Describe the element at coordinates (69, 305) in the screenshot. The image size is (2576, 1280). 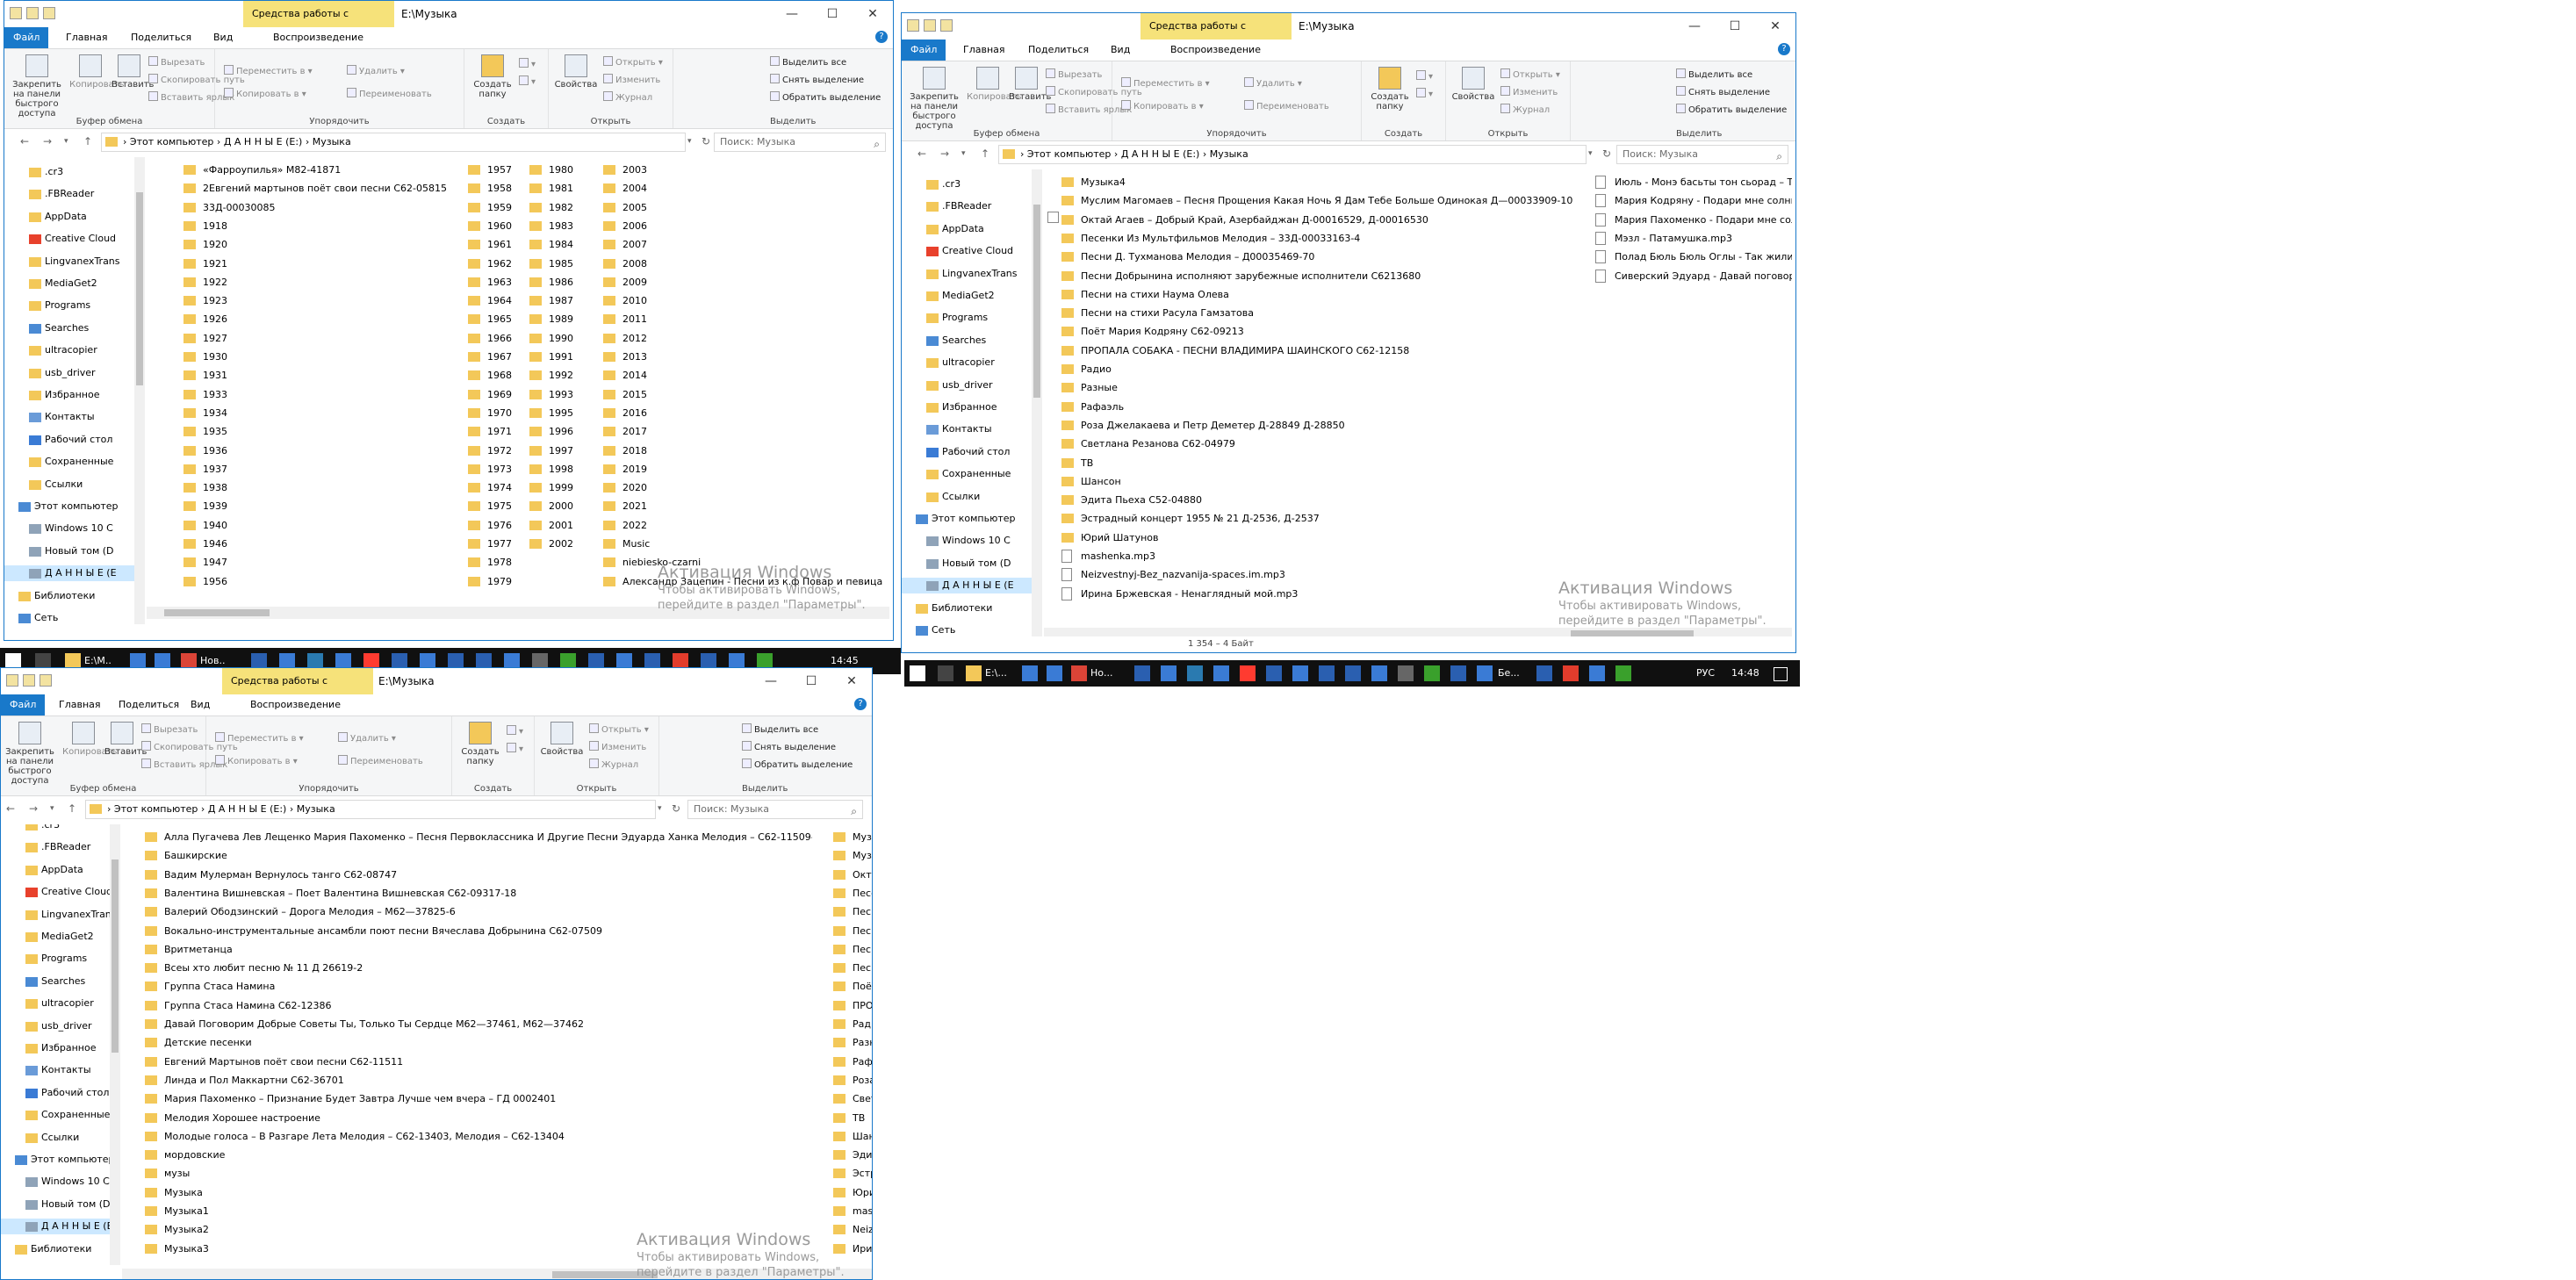
I see `nav-item: Programs` at that location.